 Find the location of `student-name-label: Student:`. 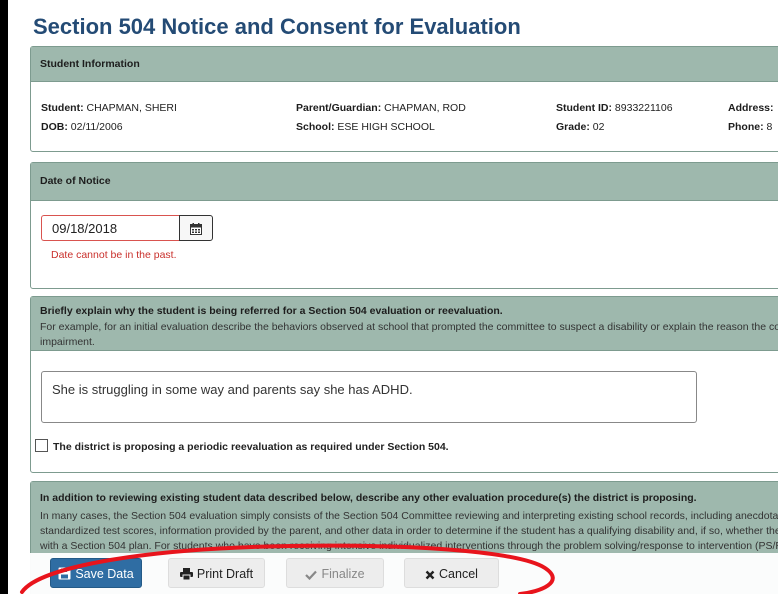

student-name-label: Student: is located at coordinates (62, 108).